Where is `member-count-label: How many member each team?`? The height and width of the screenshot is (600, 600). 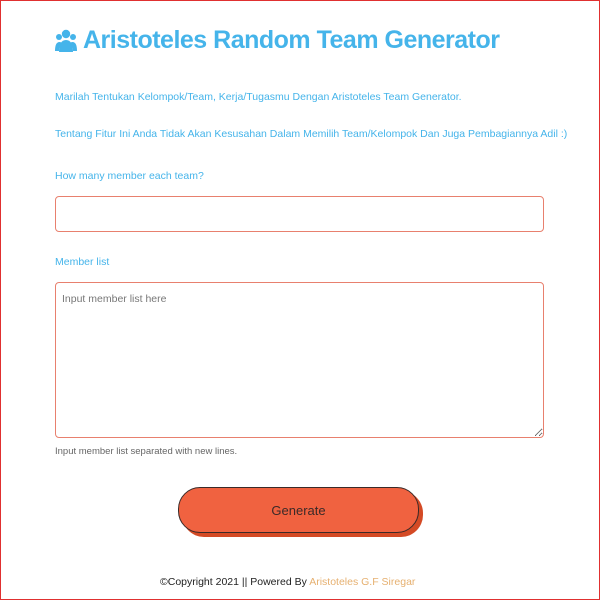 member-count-label: How many member each team? is located at coordinates (129, 176).